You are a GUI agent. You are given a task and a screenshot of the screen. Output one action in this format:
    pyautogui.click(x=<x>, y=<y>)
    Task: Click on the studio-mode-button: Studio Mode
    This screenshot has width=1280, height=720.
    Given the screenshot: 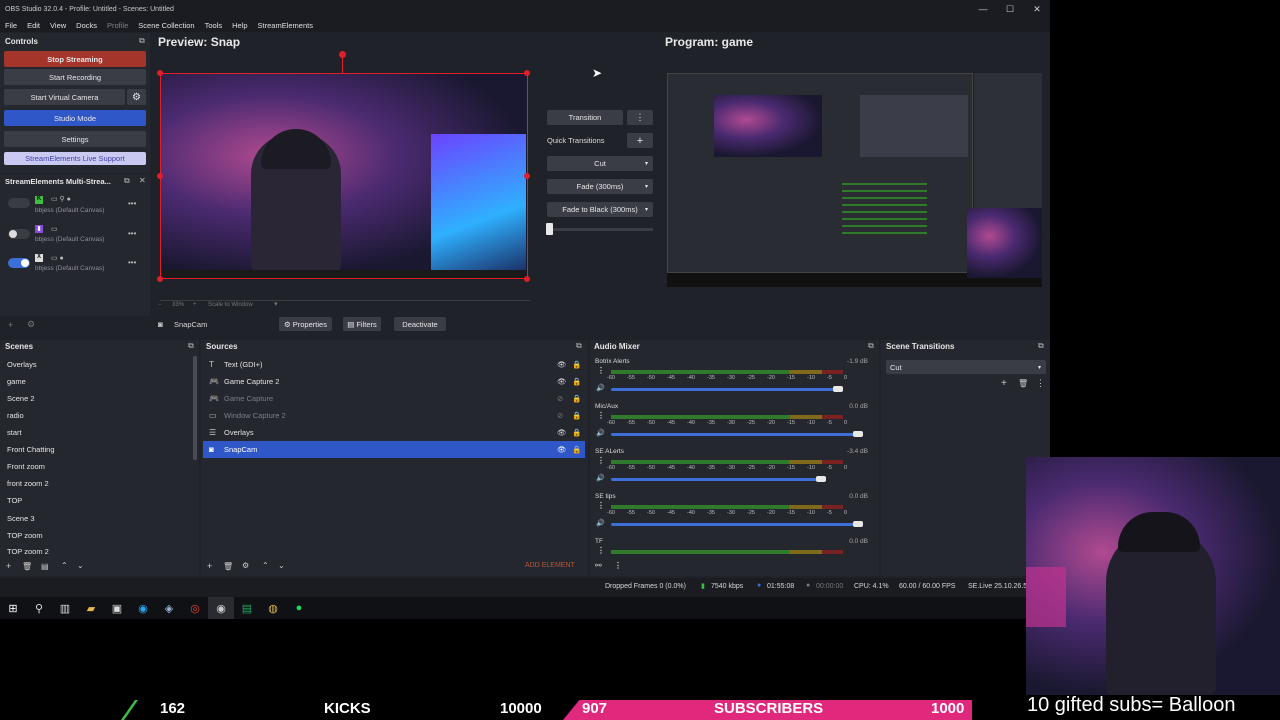 What is the action you would take?
    pyautogui.click(x=75, y=118)
    